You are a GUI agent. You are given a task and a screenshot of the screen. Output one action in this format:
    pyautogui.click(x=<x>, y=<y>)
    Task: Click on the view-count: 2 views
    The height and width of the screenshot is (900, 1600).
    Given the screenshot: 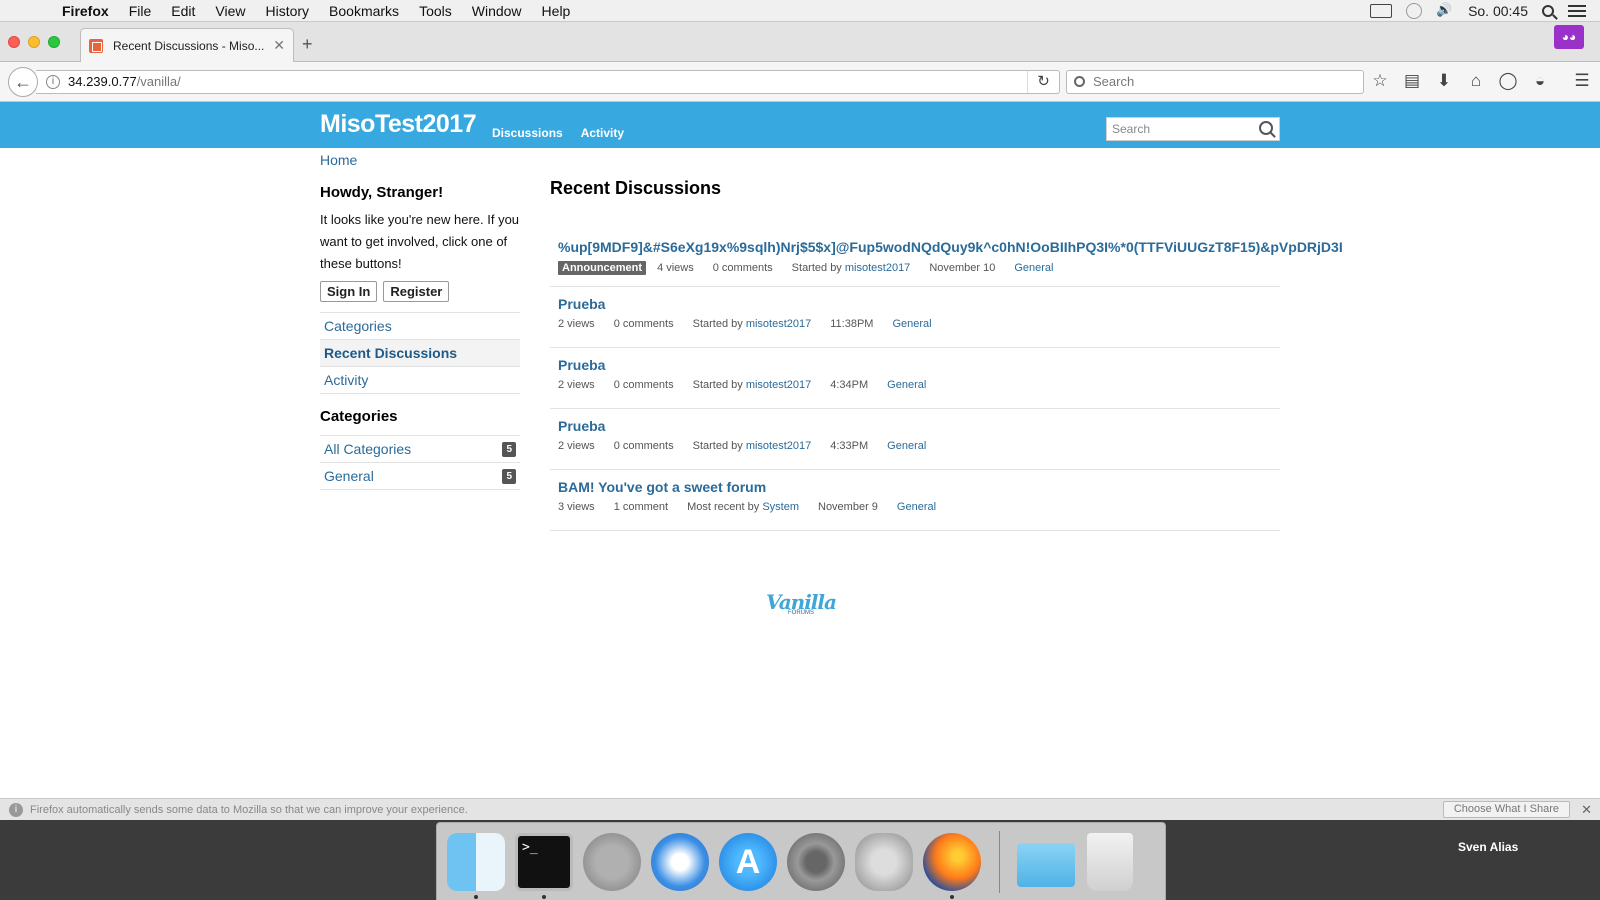 What is the action you would take?
    pyautogui.click(x=576, y=385)
    